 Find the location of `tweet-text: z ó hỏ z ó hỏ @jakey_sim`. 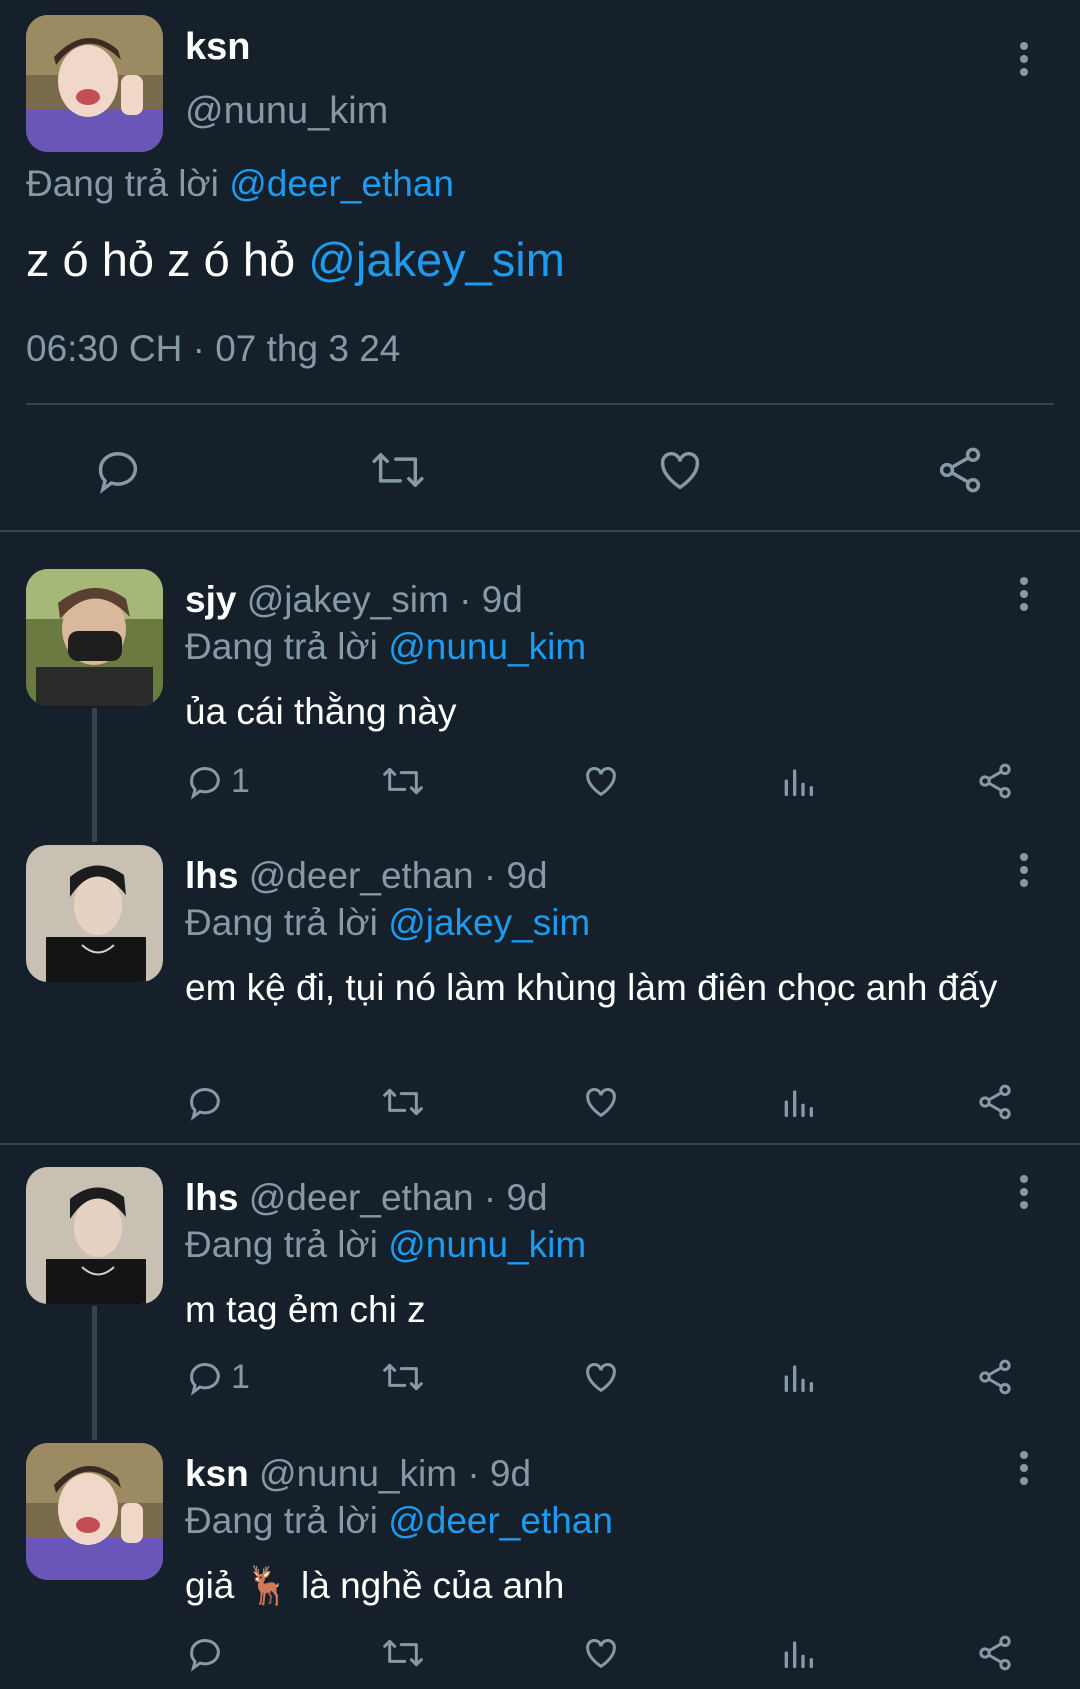

tweet-text: z ó hỏ z ó hỏ @jakey_sim is located at coordinates (295, 259).